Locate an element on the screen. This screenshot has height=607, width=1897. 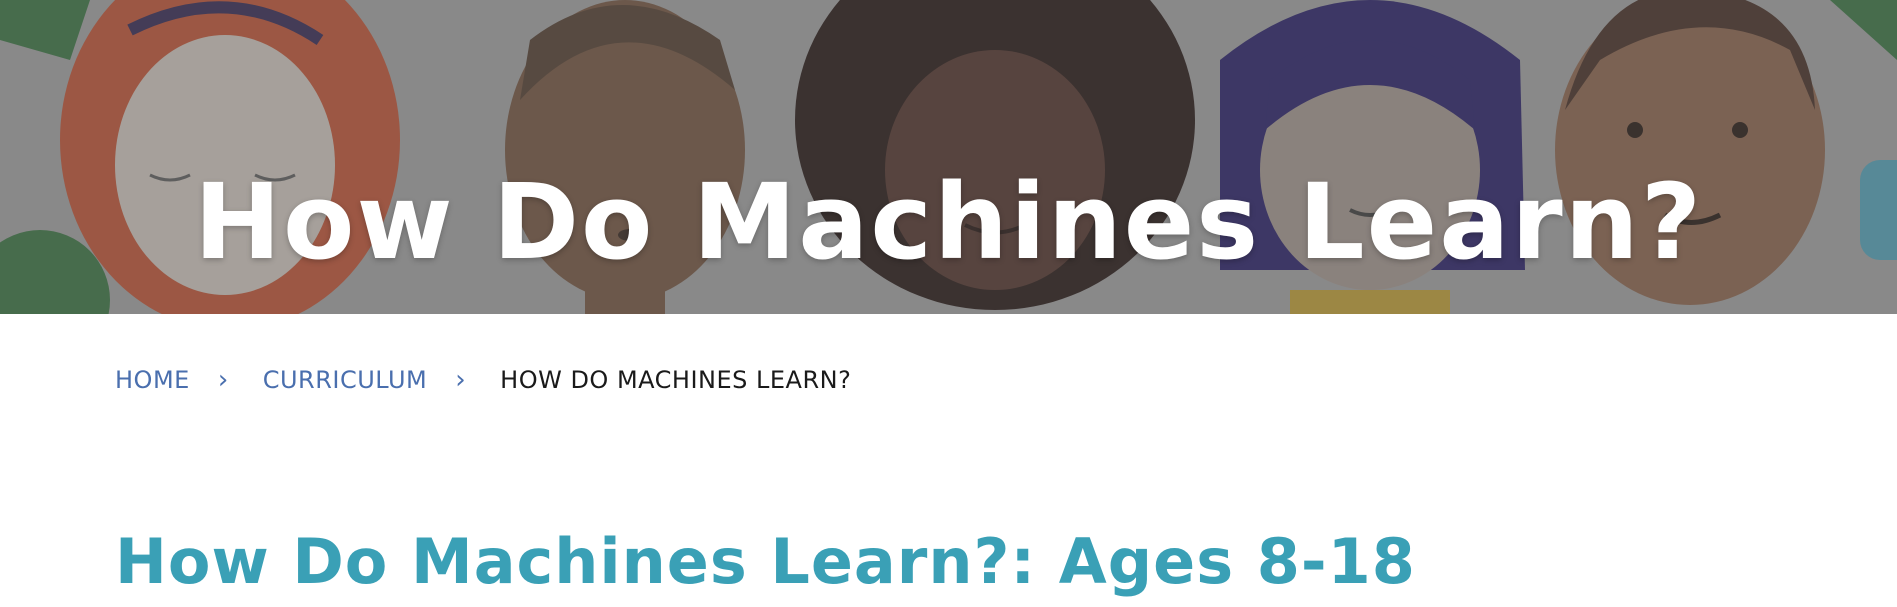
breadcrumb-link-home: HOME is located at coordinates (152, 380).